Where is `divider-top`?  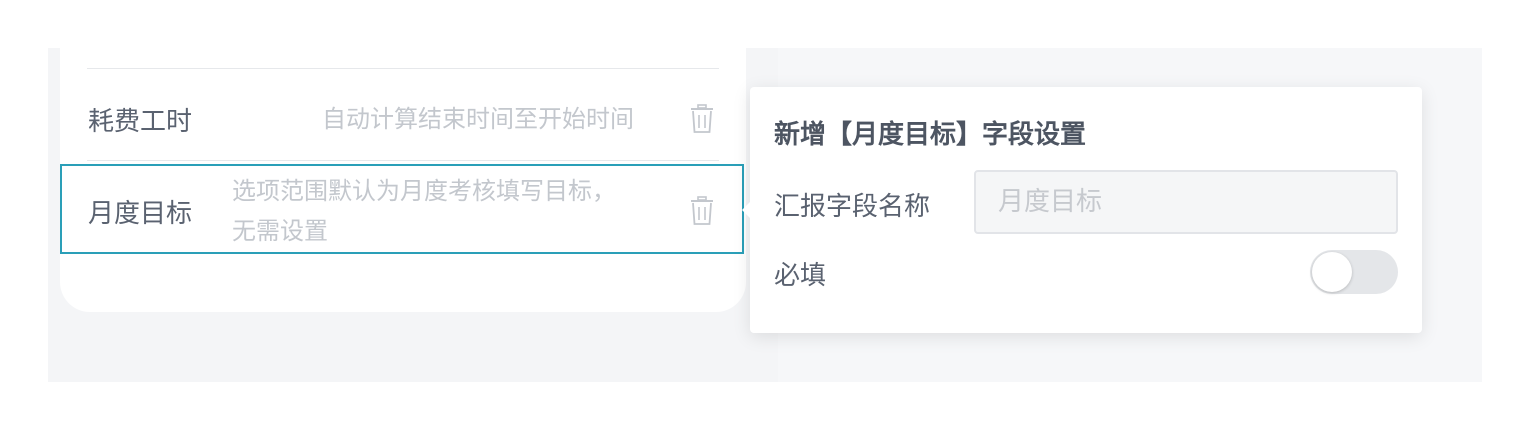
divider-top is located at coordinates (403, 68).